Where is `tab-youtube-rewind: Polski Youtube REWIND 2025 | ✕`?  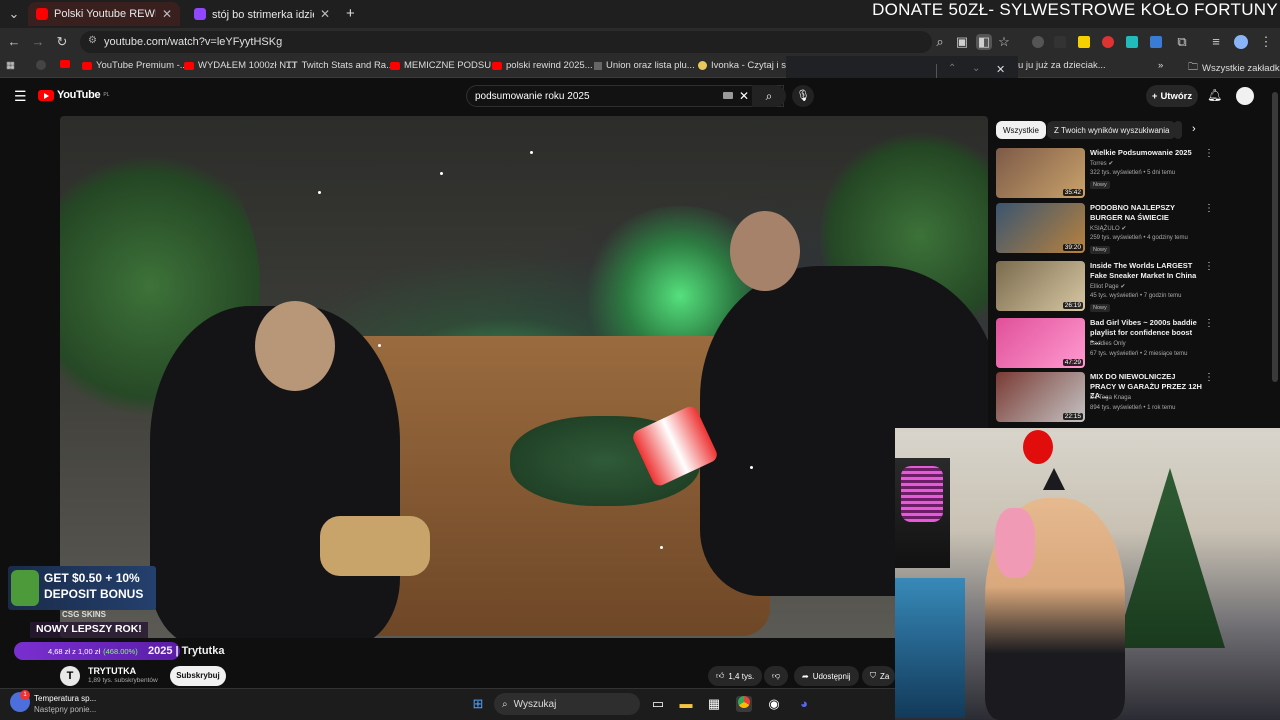 tab-youtube-rewind: Polski Youtube REWIND 2025 | ✕ is located at coordinates (104, 14).